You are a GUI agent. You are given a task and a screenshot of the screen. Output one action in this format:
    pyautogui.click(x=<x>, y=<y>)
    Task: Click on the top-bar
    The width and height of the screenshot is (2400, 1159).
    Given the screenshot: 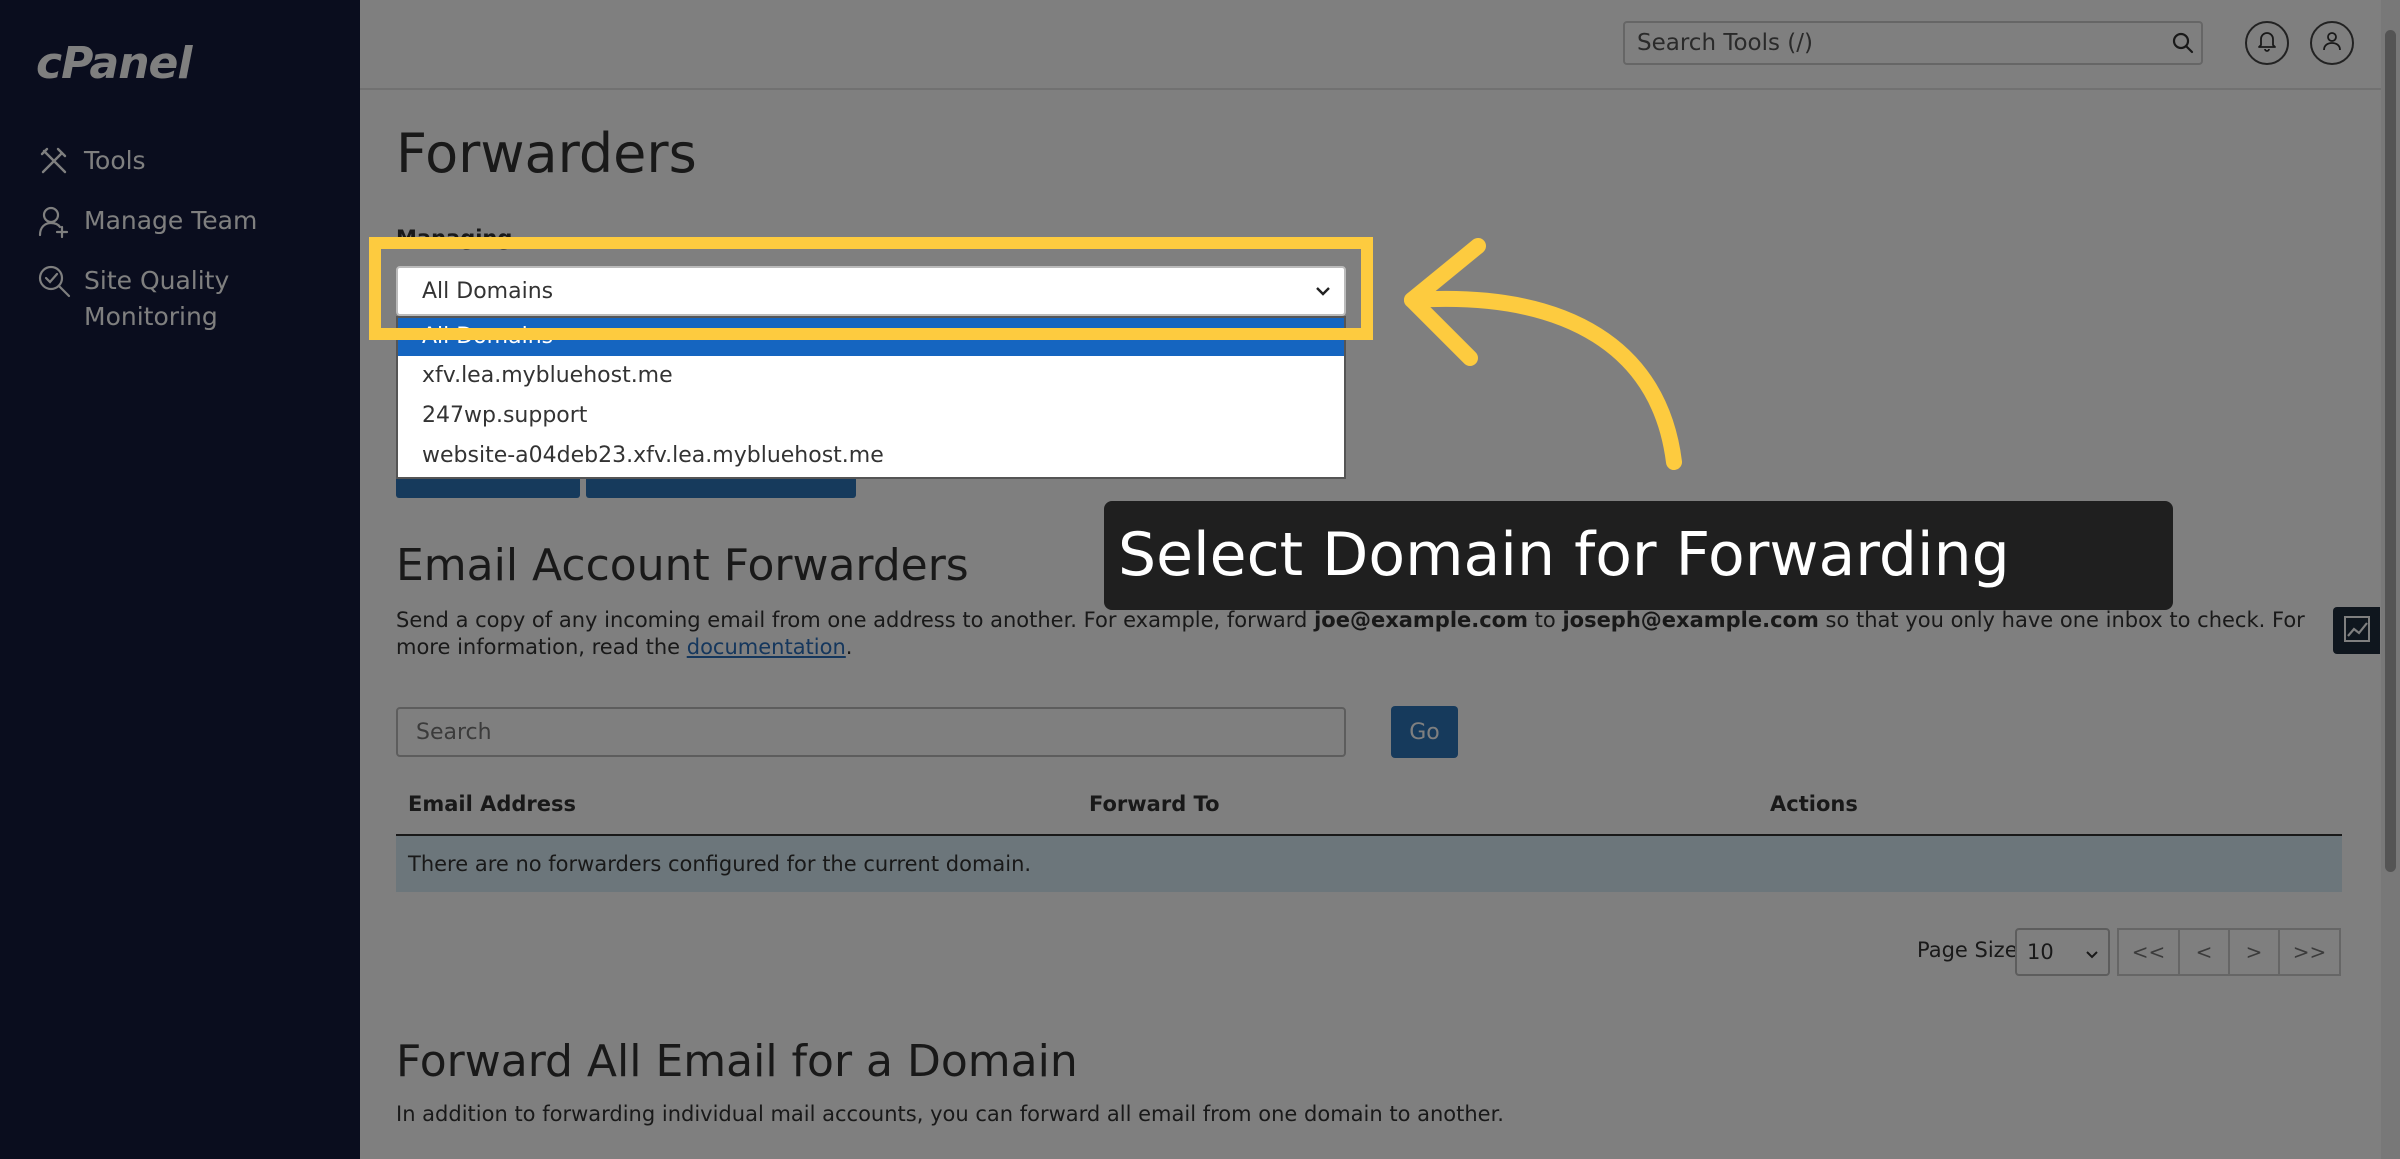 What is the action you would take?
    pyautogui.click(x=1380, y=45)
    